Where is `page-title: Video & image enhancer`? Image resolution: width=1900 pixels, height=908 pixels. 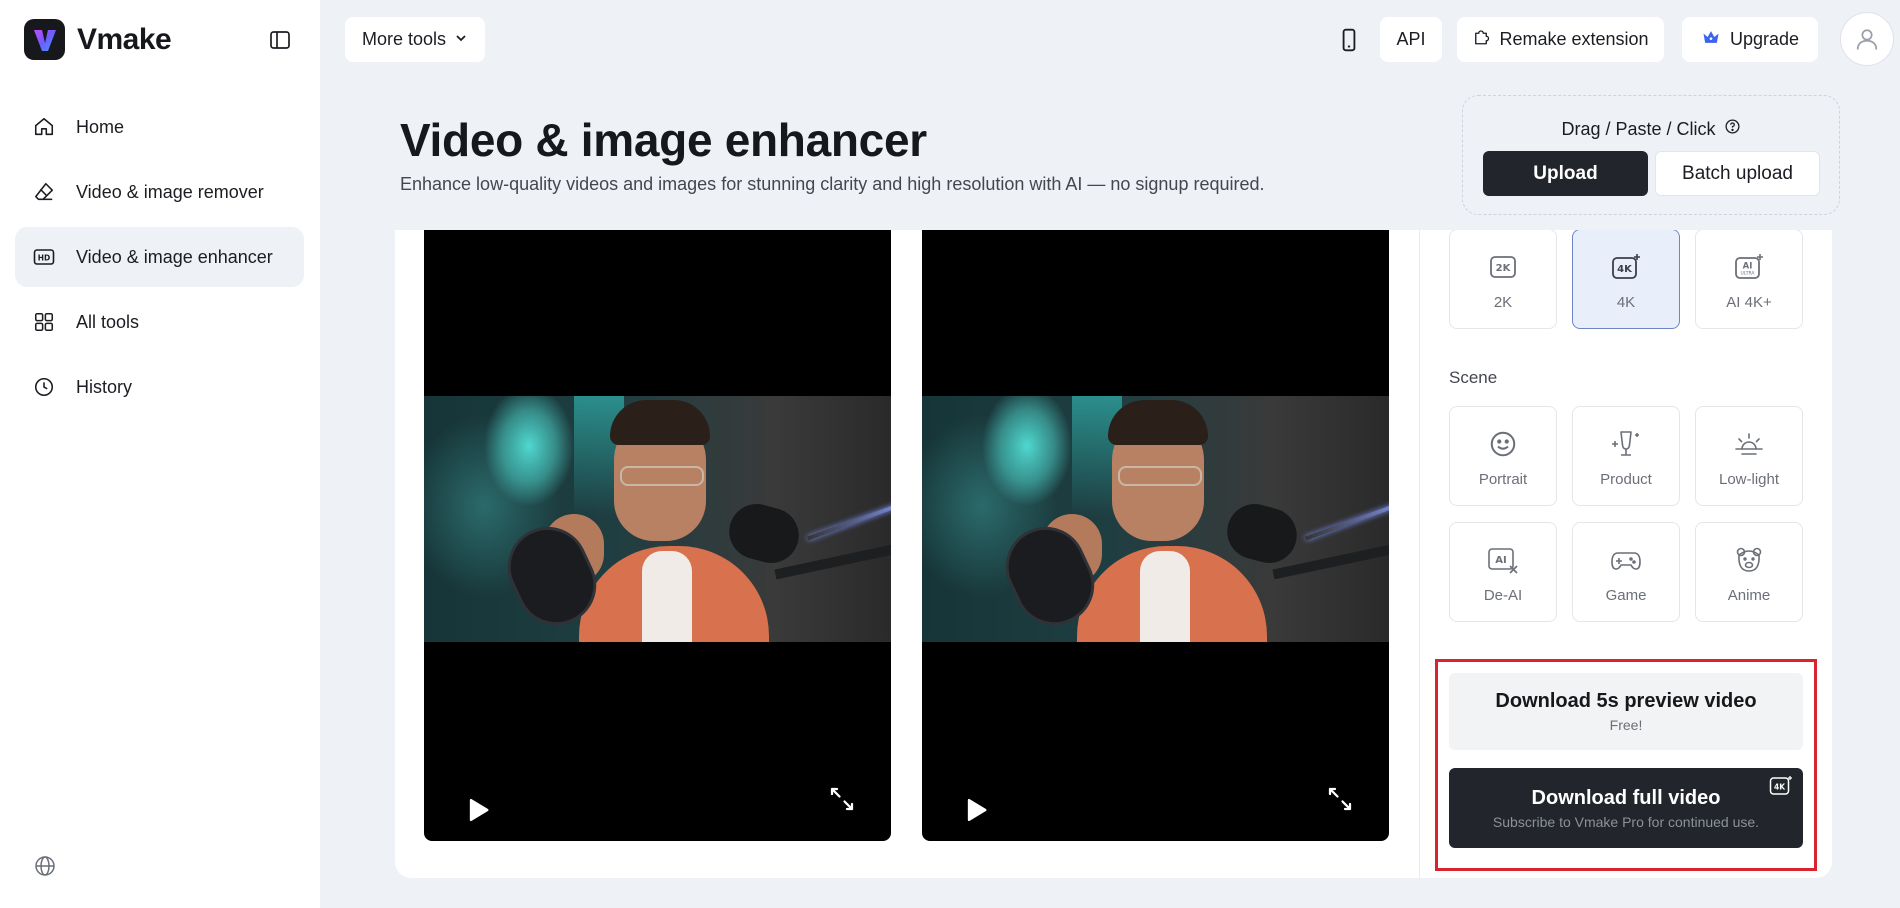
page-title: Video & image enhancer is located at coordinates (663, 140).